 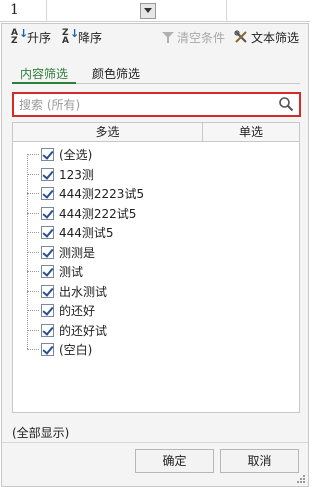 What do you see at coordinates (77, 252) in the screenshot?
I see `item-label: 测测是` at bounding box center [77, 252].